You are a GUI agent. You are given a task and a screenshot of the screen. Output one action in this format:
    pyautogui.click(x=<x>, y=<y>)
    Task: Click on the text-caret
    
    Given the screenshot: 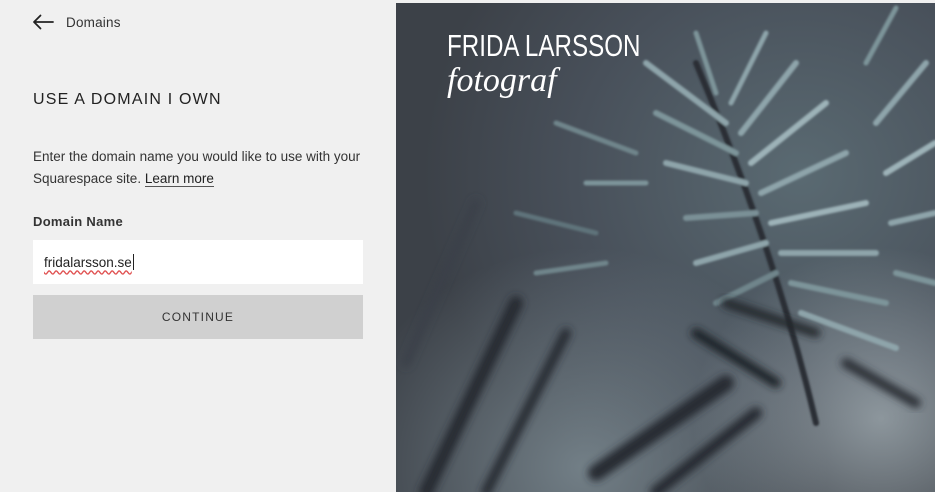 What is the action you would take?
    pyautogui.click(x=133, y=262)
    